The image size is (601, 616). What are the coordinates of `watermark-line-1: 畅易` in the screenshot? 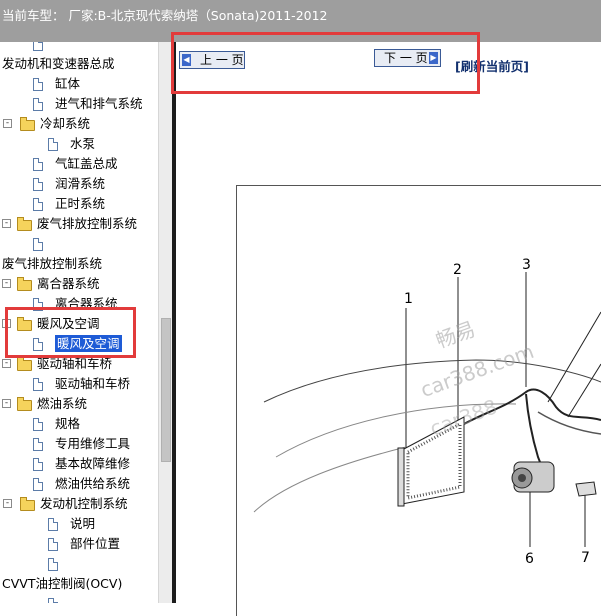 It's located at (456, 335).